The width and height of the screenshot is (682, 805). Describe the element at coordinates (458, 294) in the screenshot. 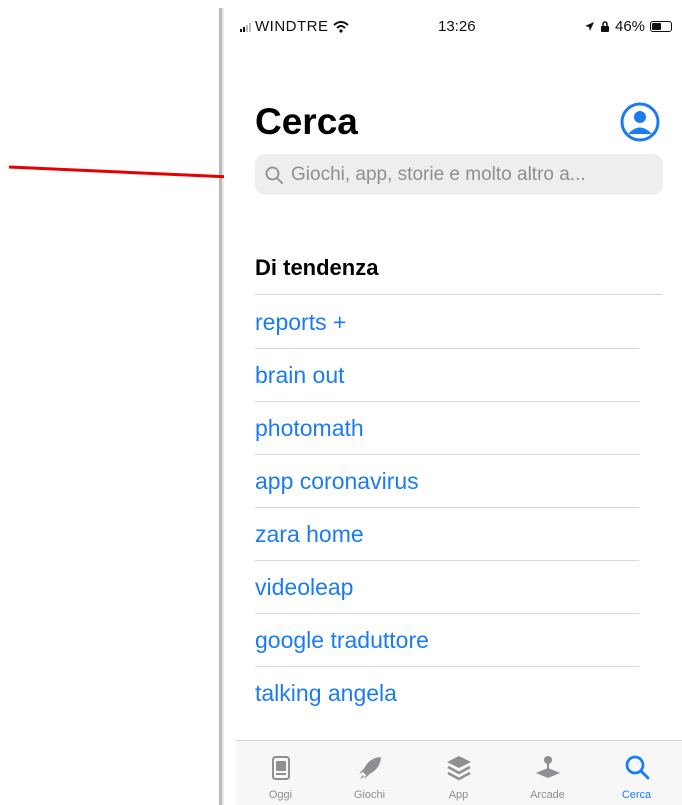

I see `section-divider` at that location.